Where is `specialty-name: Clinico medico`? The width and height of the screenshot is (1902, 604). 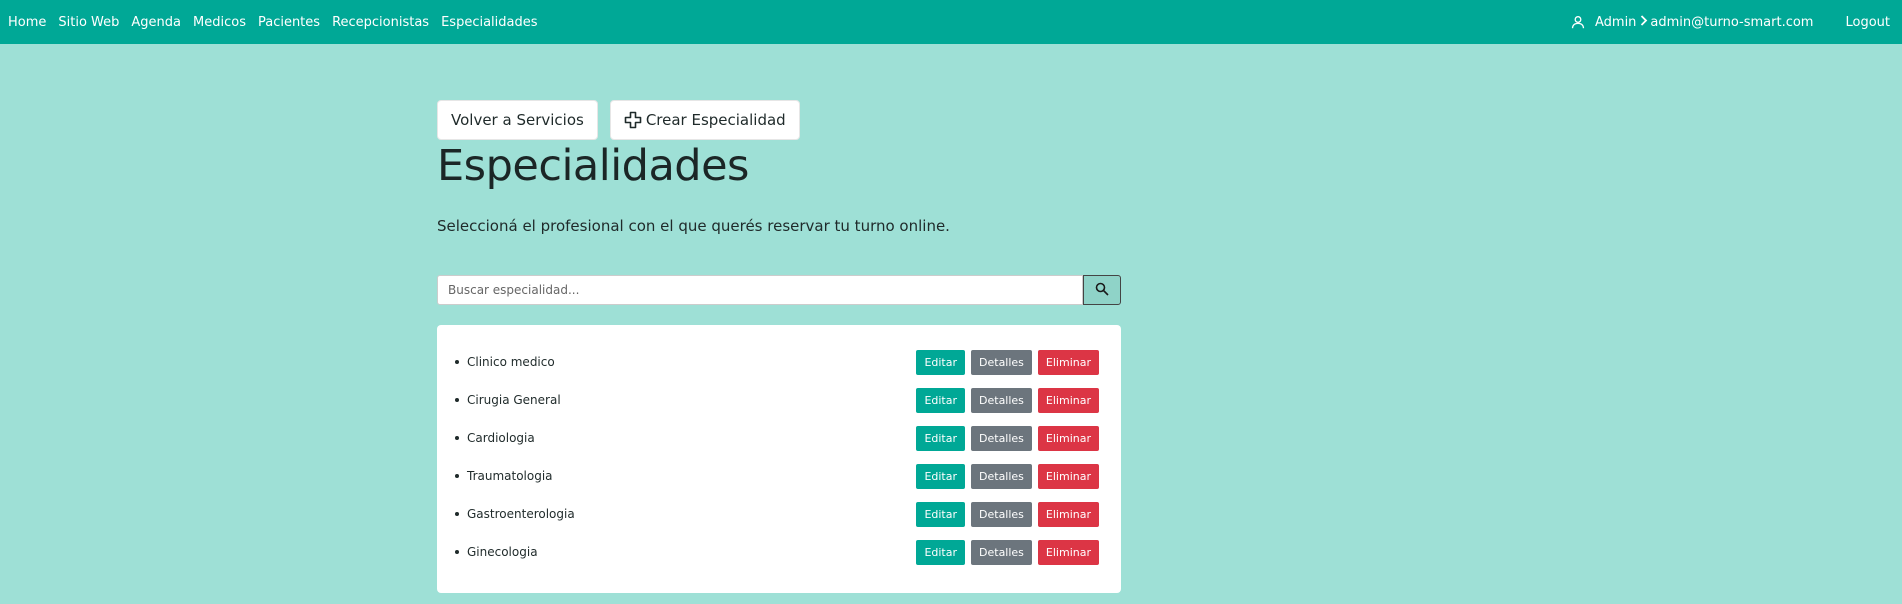 specialty-name: Clinico medico is located at coordinates (511, 362).